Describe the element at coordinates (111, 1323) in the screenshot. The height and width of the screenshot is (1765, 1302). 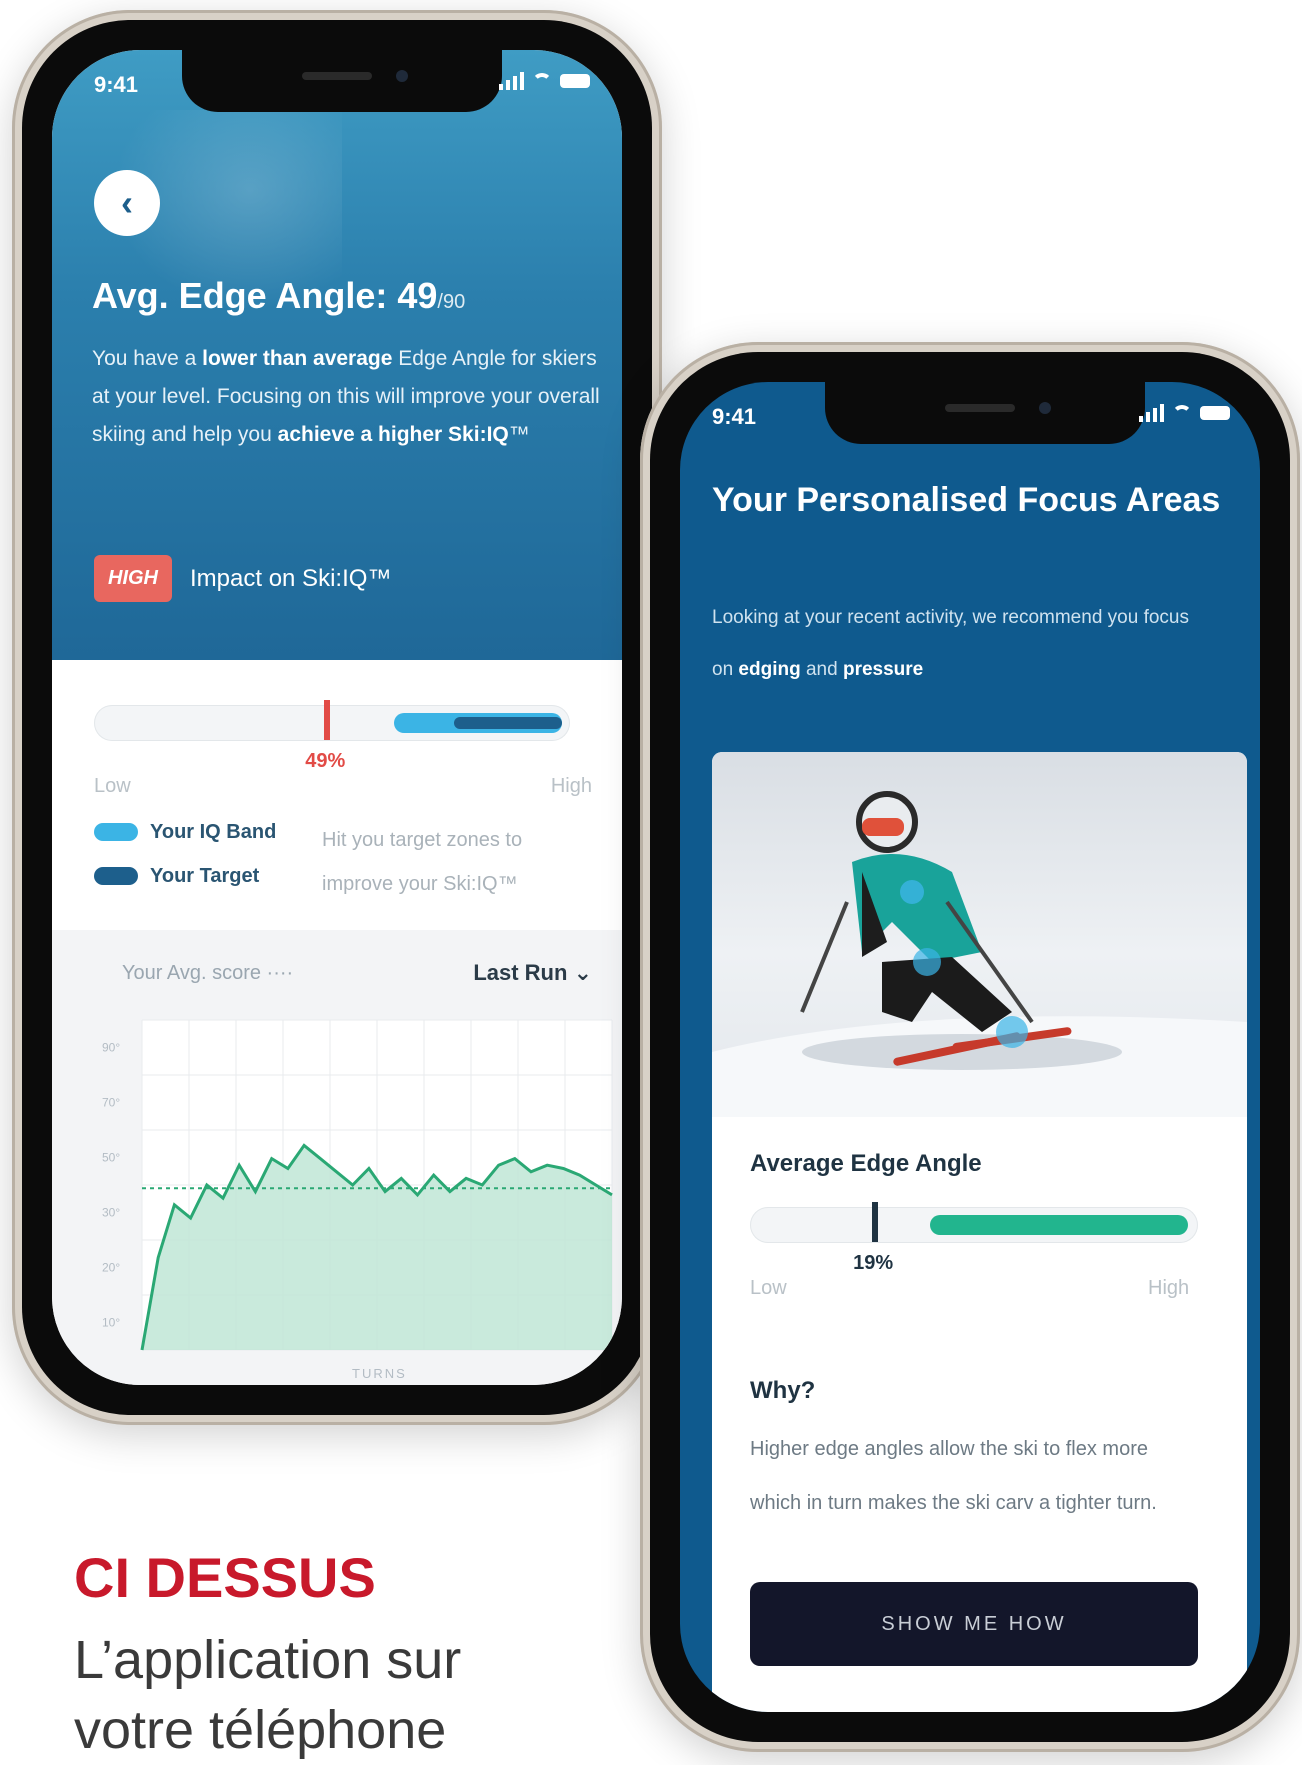
I see `y-tick-label: 10°` at that location.